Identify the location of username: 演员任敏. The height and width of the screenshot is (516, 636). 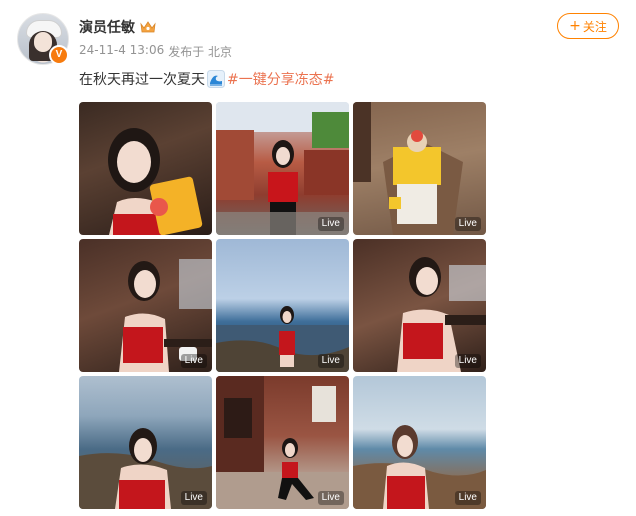
(107, 27).